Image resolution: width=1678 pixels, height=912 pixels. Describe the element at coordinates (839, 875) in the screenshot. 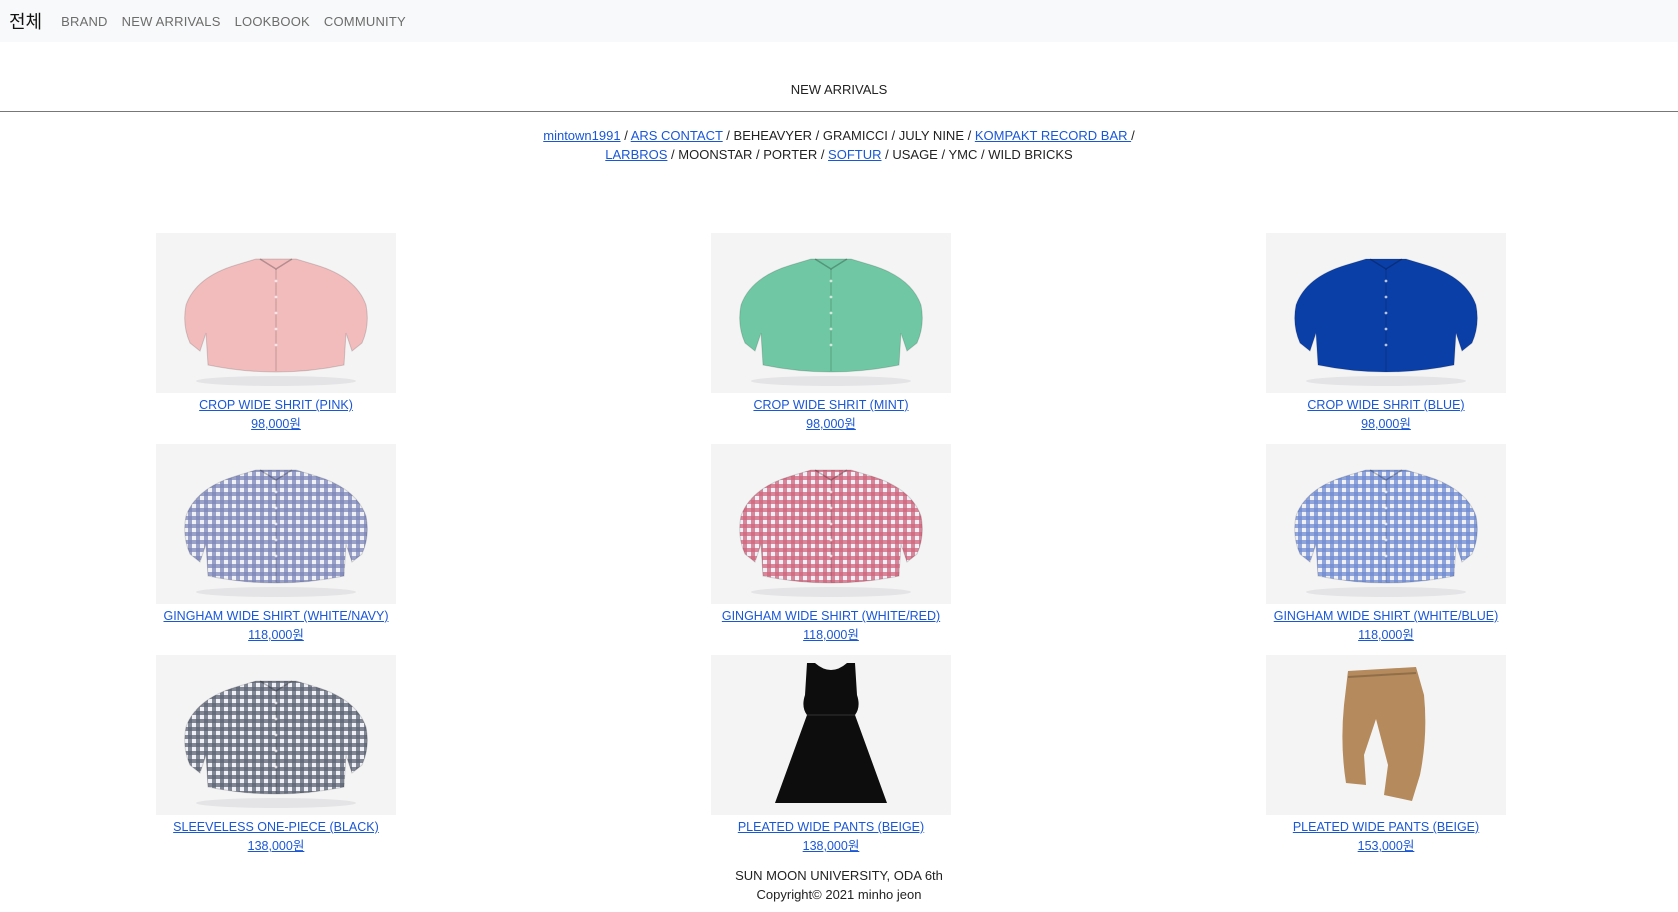

I see `footer-university: SUN MOON UNIVERSITY, ODA 6th` at that location.